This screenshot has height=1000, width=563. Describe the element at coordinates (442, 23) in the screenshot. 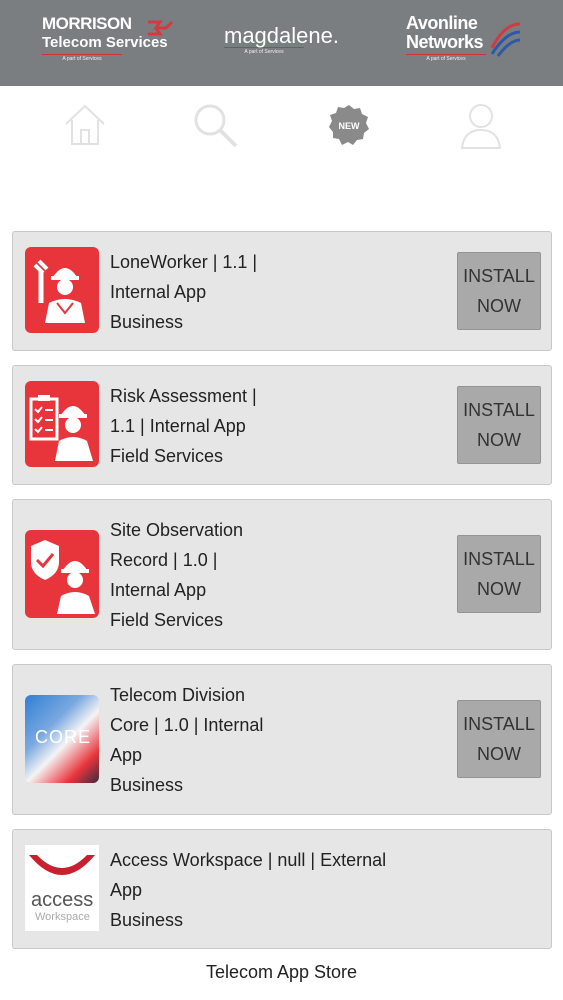

I see `brand-line1: Avonline` at that location.